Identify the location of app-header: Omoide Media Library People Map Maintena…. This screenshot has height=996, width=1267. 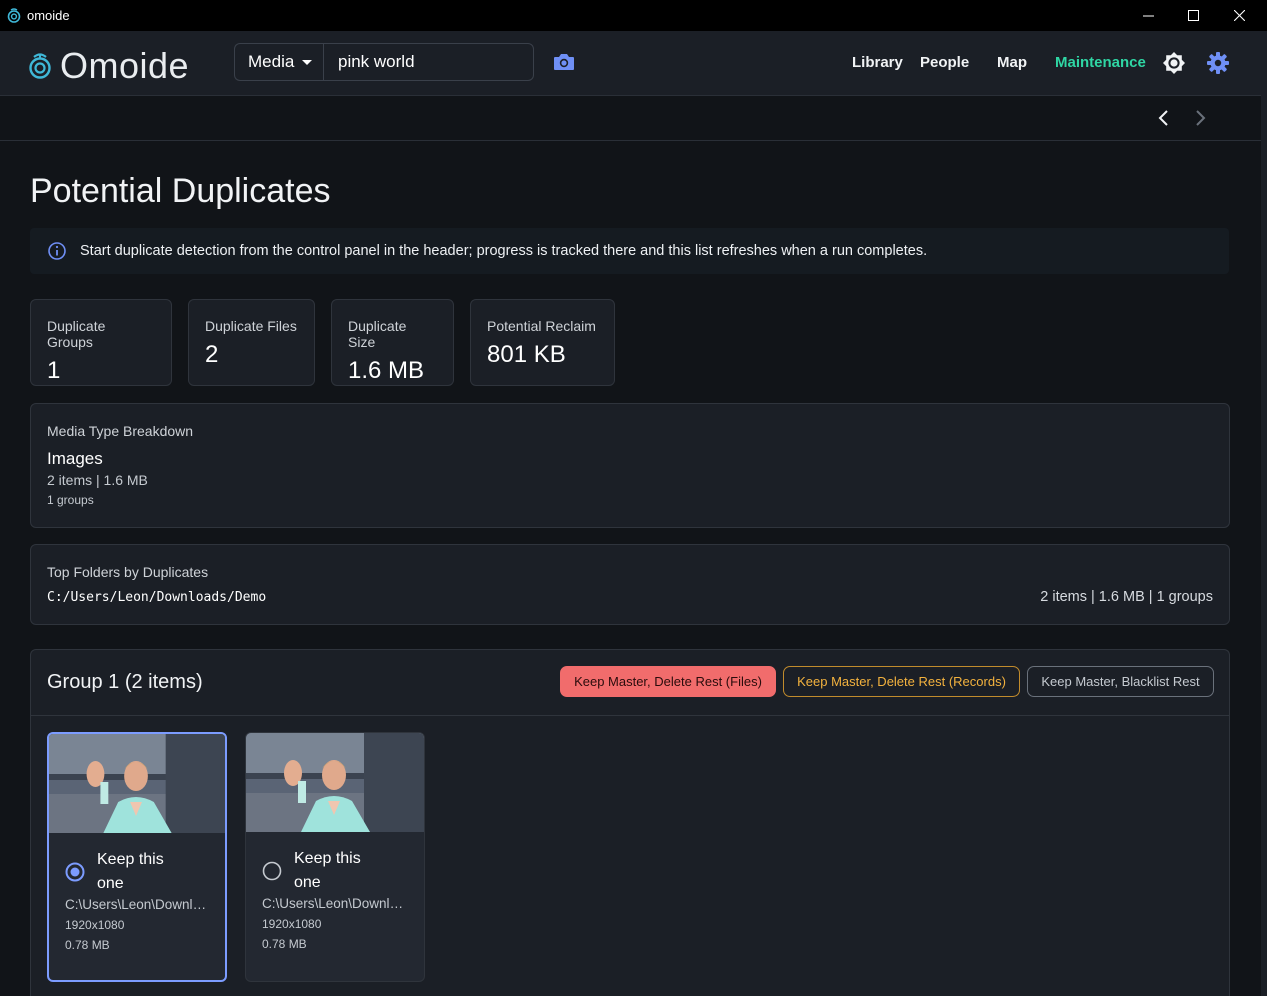
(630, 63).